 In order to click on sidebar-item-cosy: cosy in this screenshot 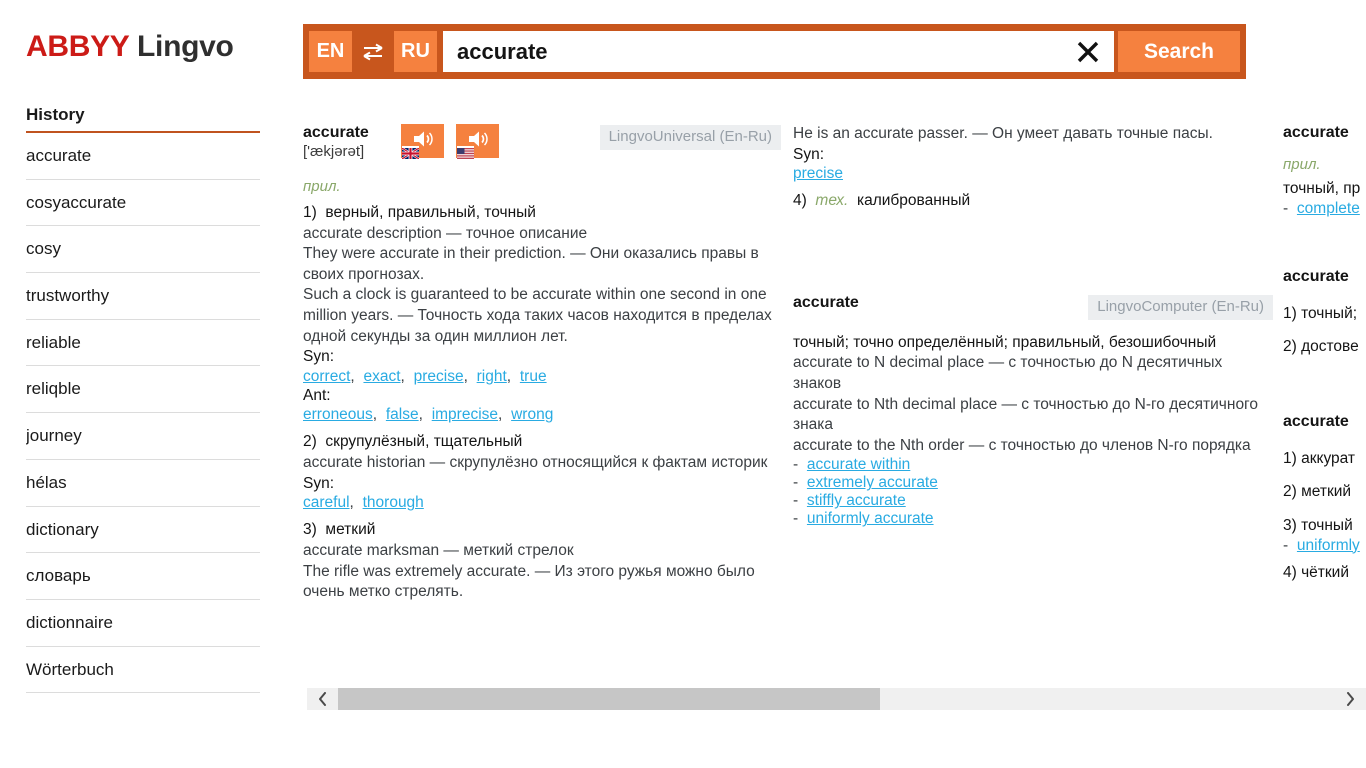, I will do `click(143, 250)`.